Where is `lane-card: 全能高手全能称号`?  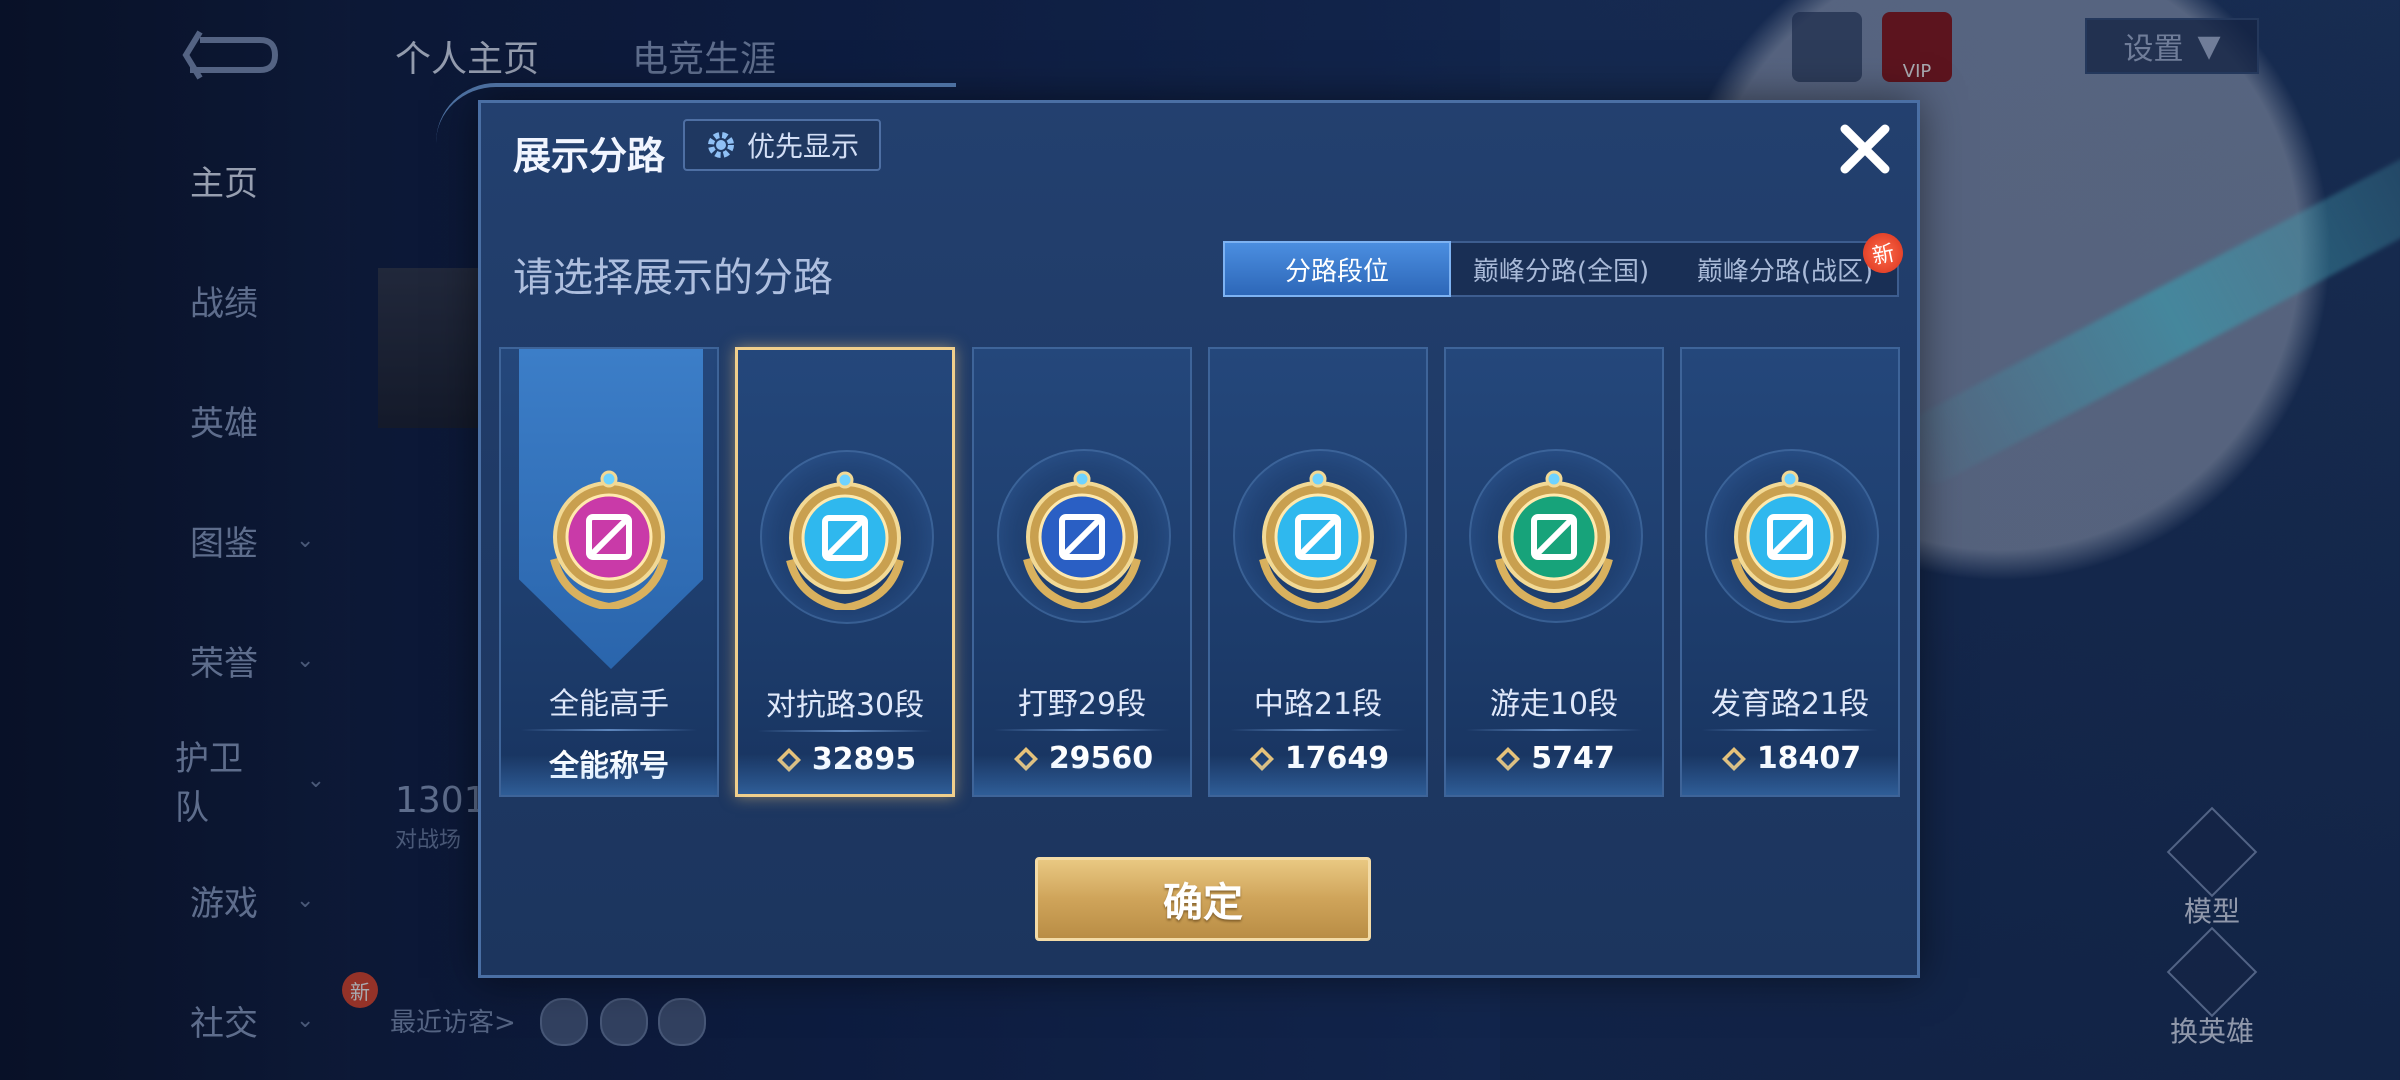 lane-card: 全能高手全能称号 is located at coordinates (609, 572).